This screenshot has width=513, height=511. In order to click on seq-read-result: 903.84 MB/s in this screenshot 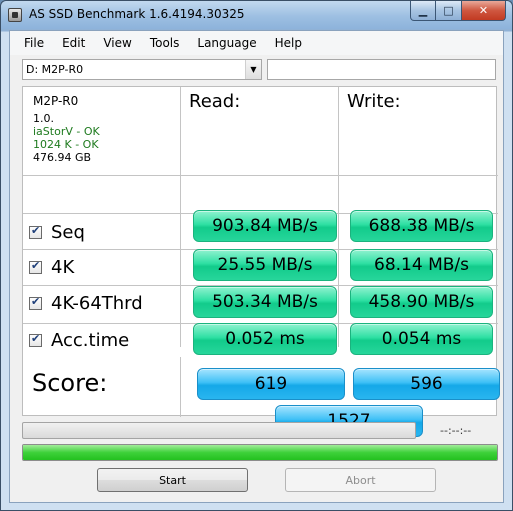, I will do `click(265, 226)`.